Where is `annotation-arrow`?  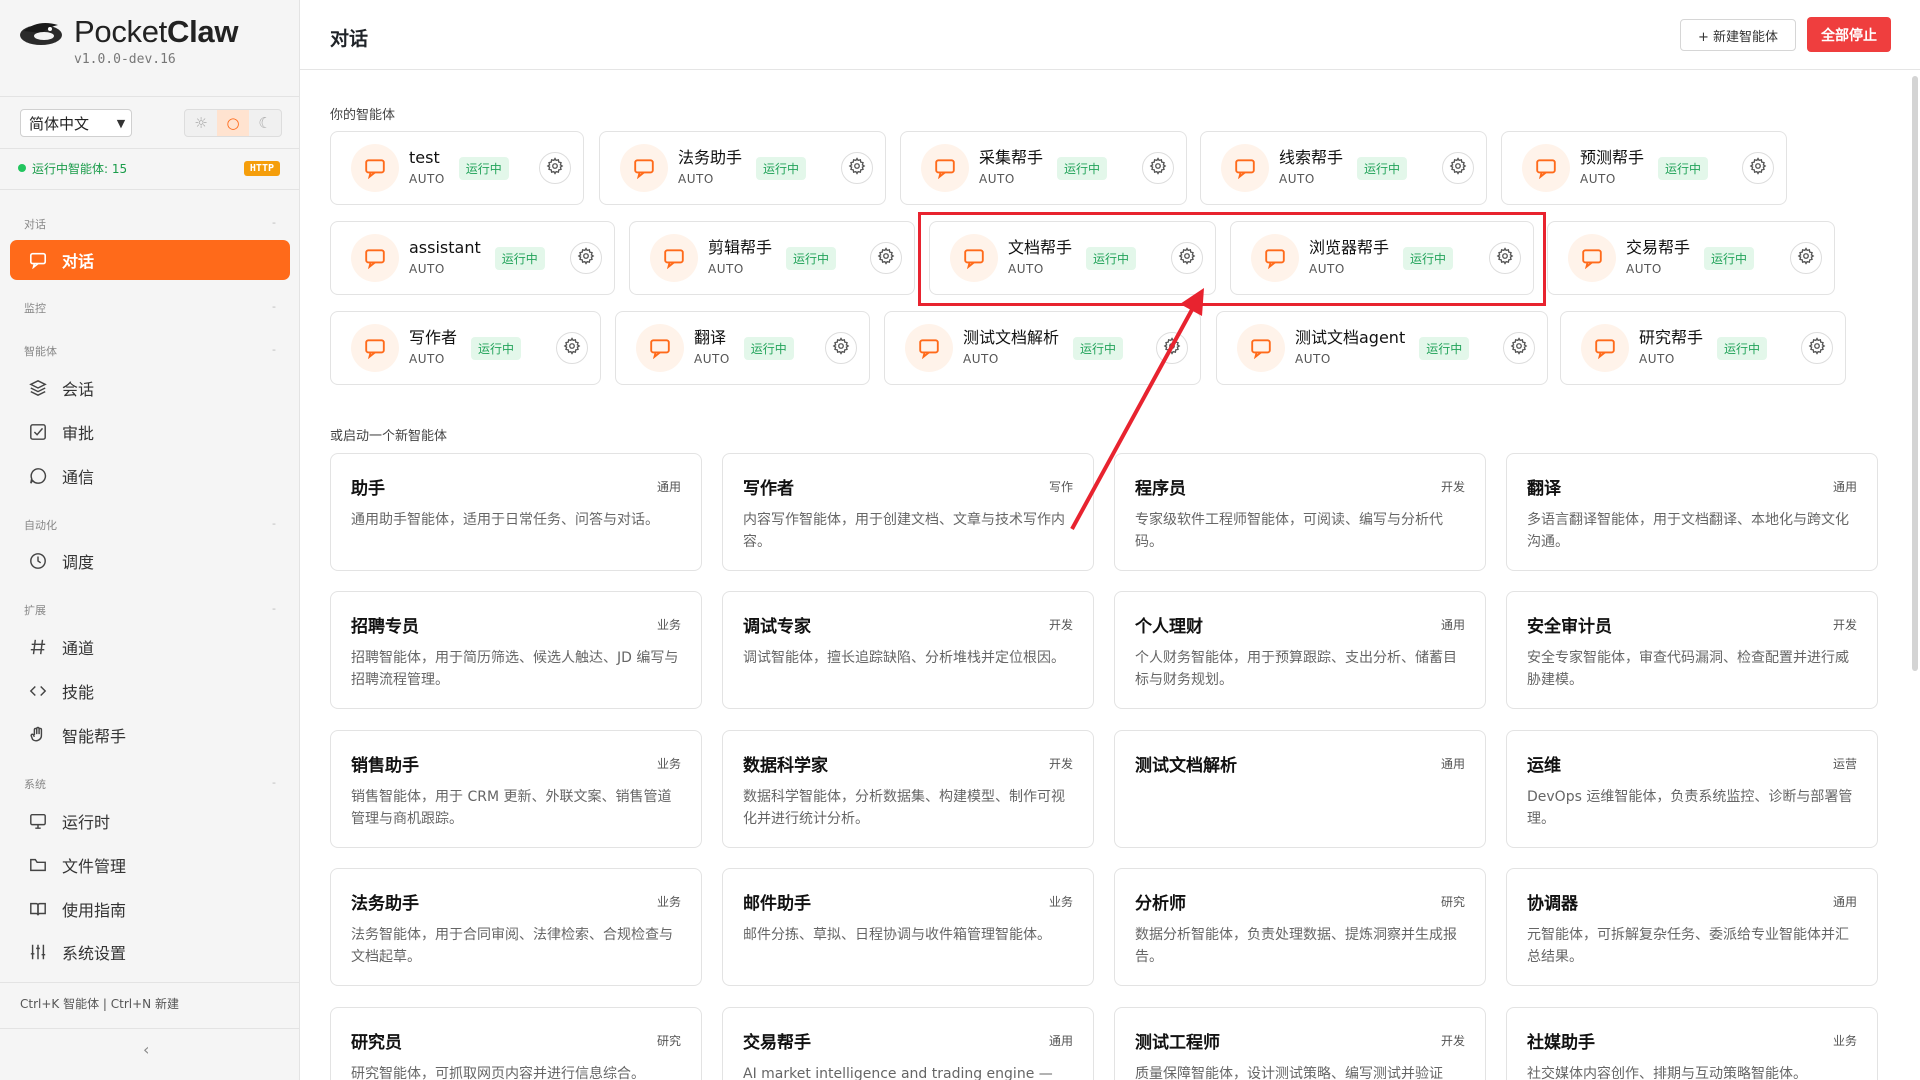
annotation-arrow is located at coordinates (1137, 409).